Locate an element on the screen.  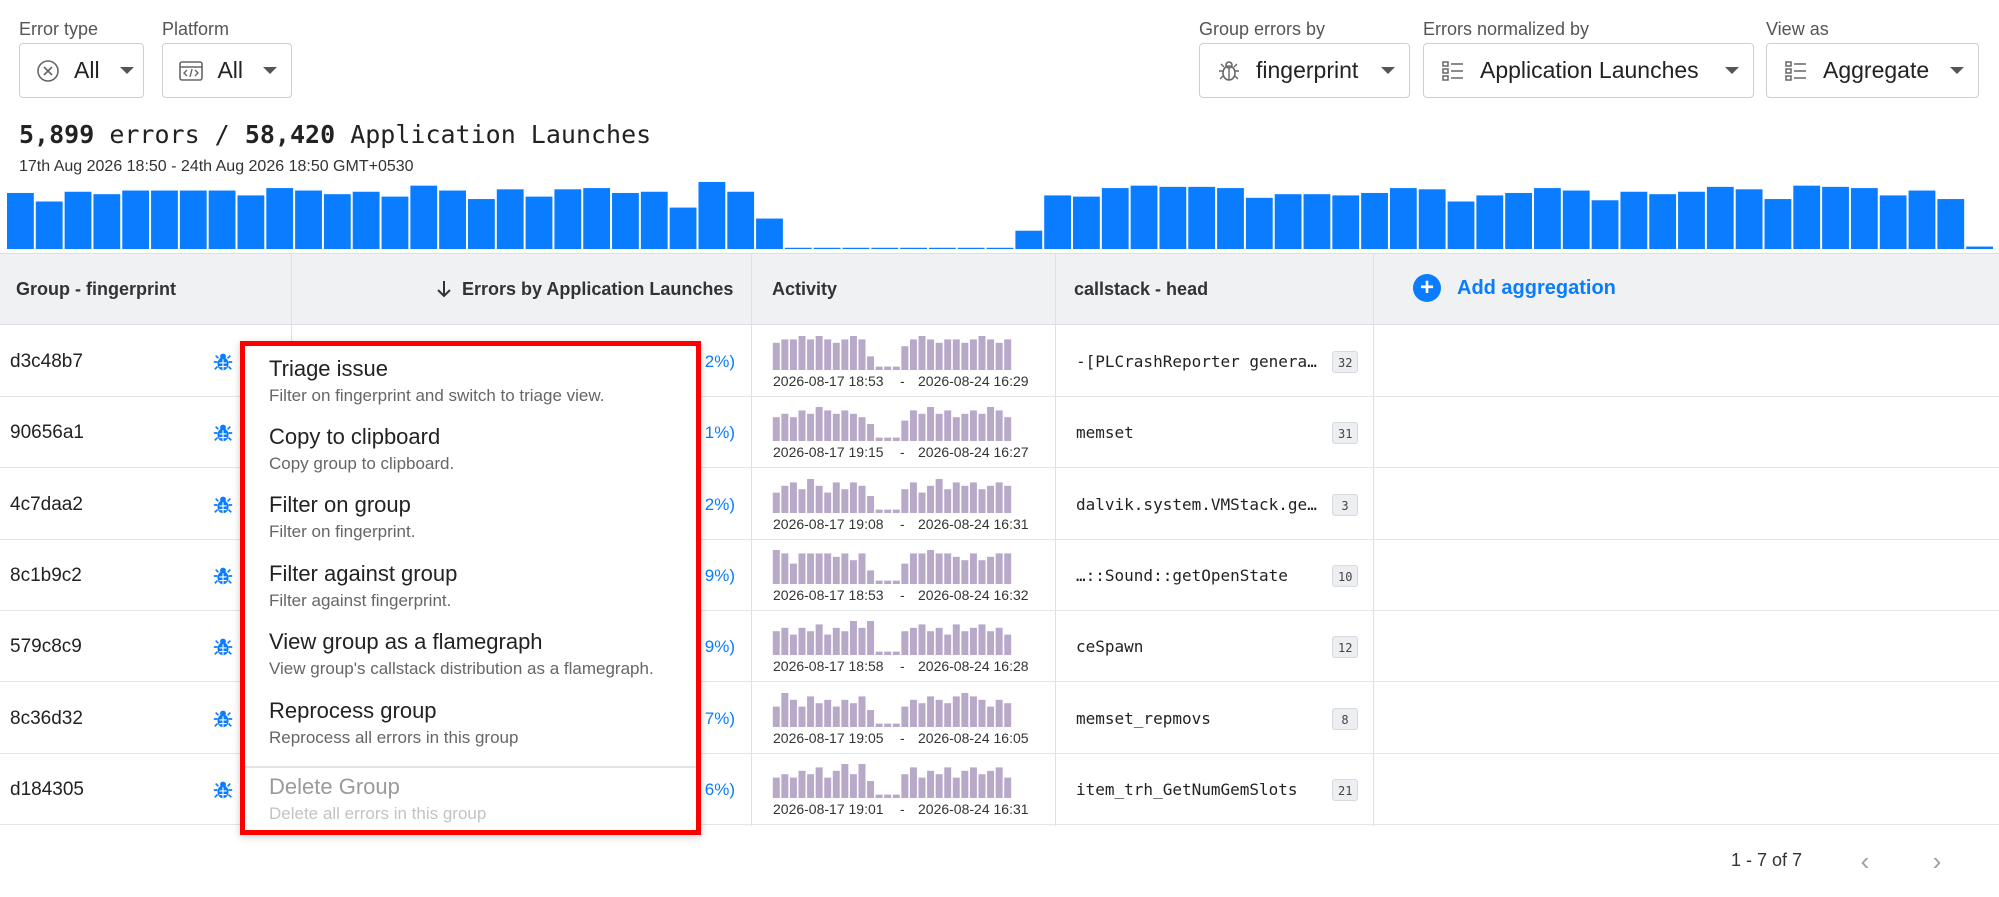
column-header-activity: Activity is located at coordinates (804, 289).